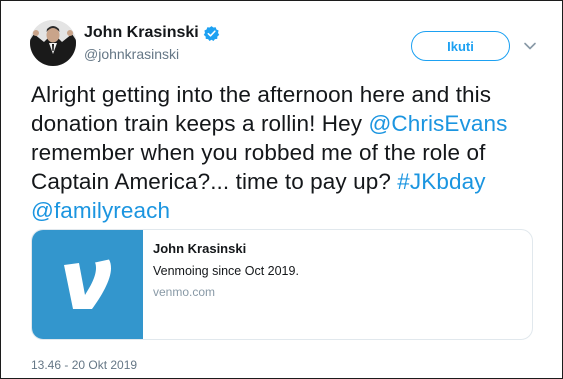 This screenshot has width=563, height=379. I want to click on mention-link-familyreach: @familyreach, so click(100, 210).